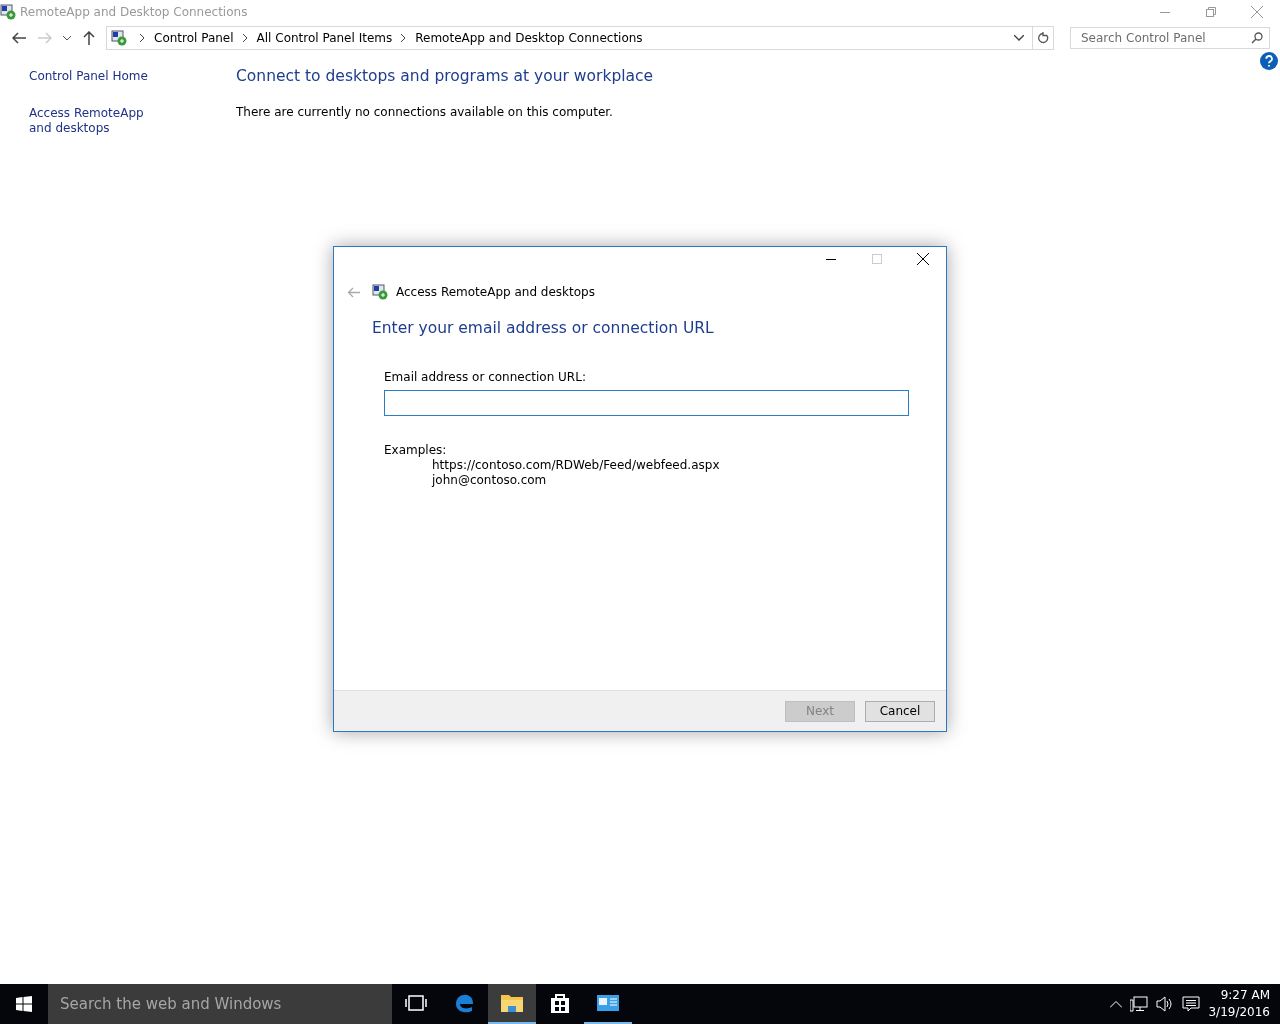 The height and width of the screenshot is (1024, 1280). Describe the element at coordinates (1269, 61) in the screenshot. I see `help-icon` at that location.